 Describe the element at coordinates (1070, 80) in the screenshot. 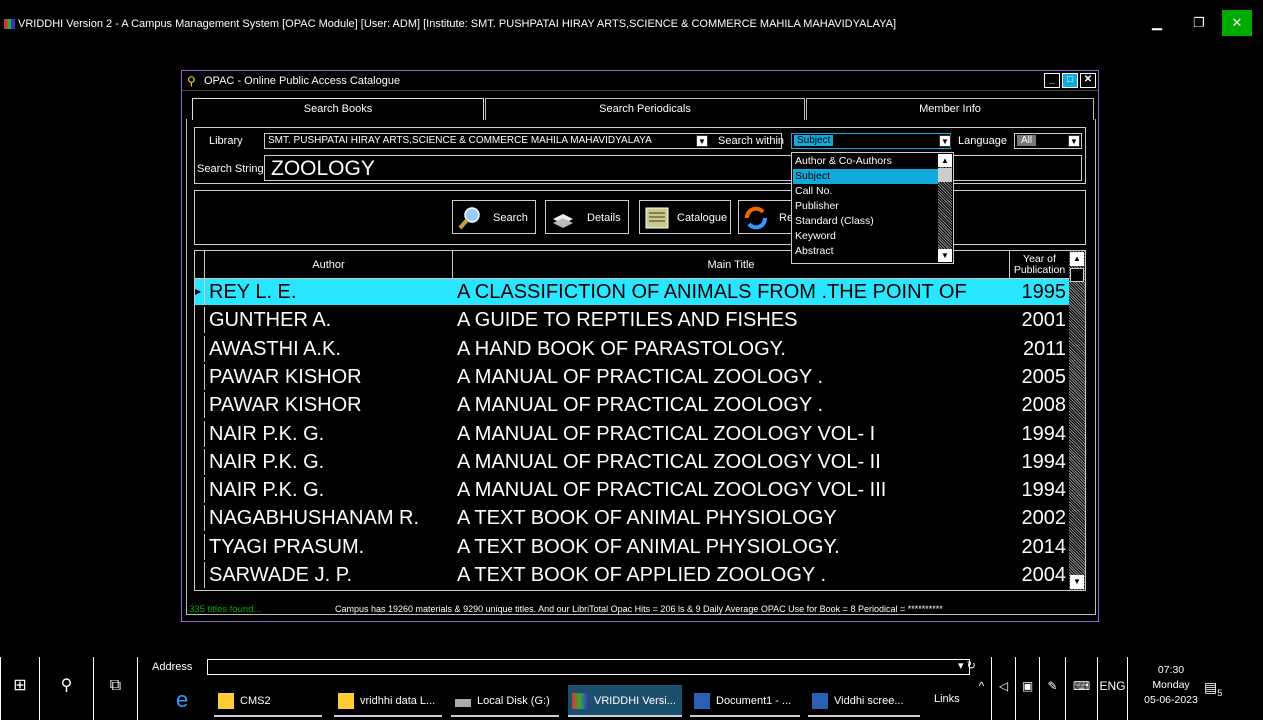

I see `opac-maximize-button: □` at that location.